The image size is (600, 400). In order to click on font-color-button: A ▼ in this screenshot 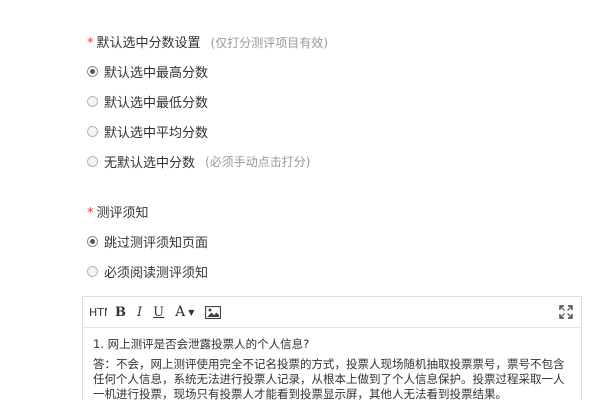, I will do `click(184, 312)`.